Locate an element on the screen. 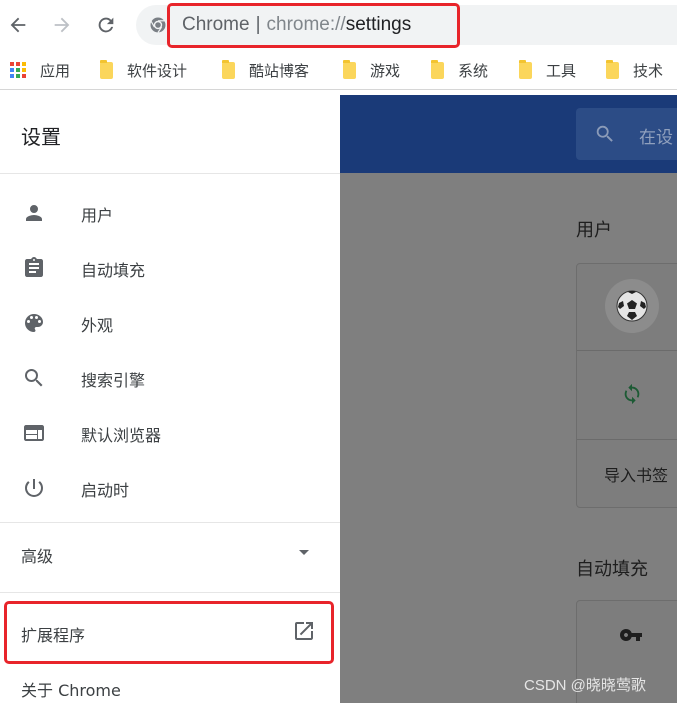 The width and height of the screenshot is (677, 703). reload-button is located at coordinates (106, 25).